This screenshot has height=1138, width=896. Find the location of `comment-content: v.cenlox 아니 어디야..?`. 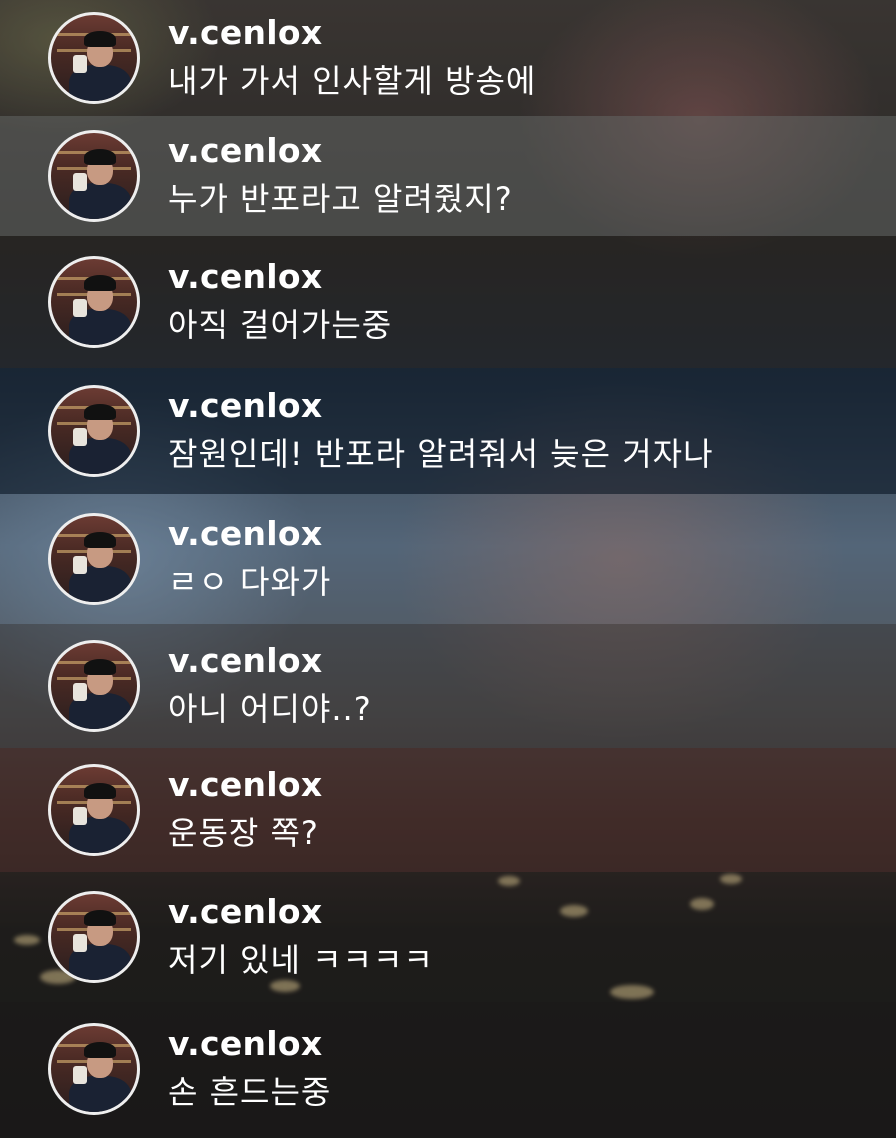

comment-content: v.cenlox 아니 어디야..? is located at coordinates (270, 686).